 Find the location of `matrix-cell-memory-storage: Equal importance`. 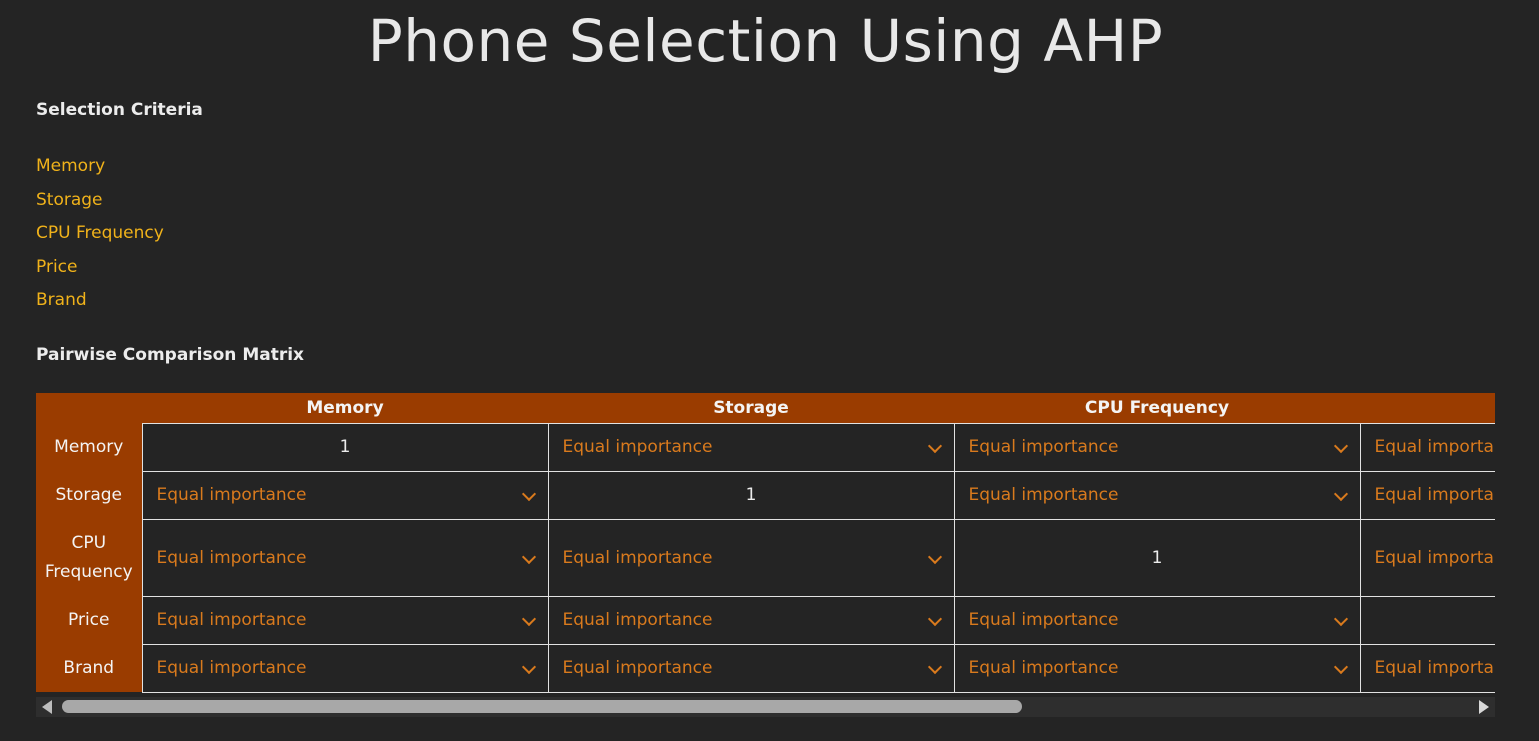

matrix-cell-memory-storage: Equal importance is located at coordinates (751, 447).